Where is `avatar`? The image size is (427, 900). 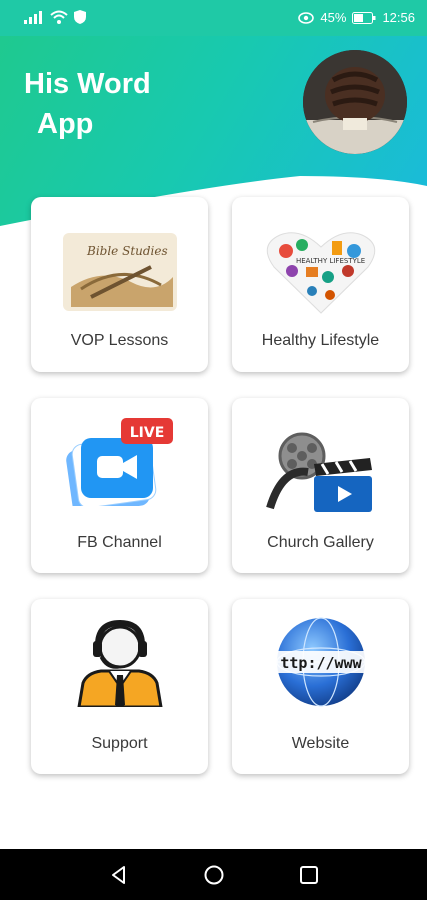
avatar is located at coordinates (355, 102).